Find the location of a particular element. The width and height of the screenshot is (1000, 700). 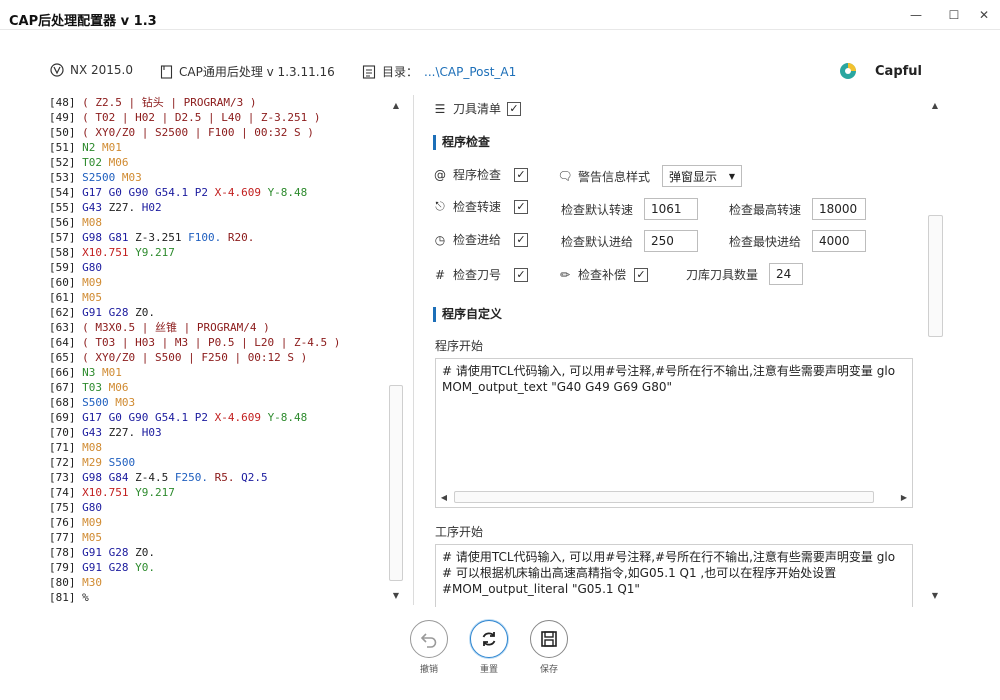

code-token: [53] is located at coordinates (66, 177).